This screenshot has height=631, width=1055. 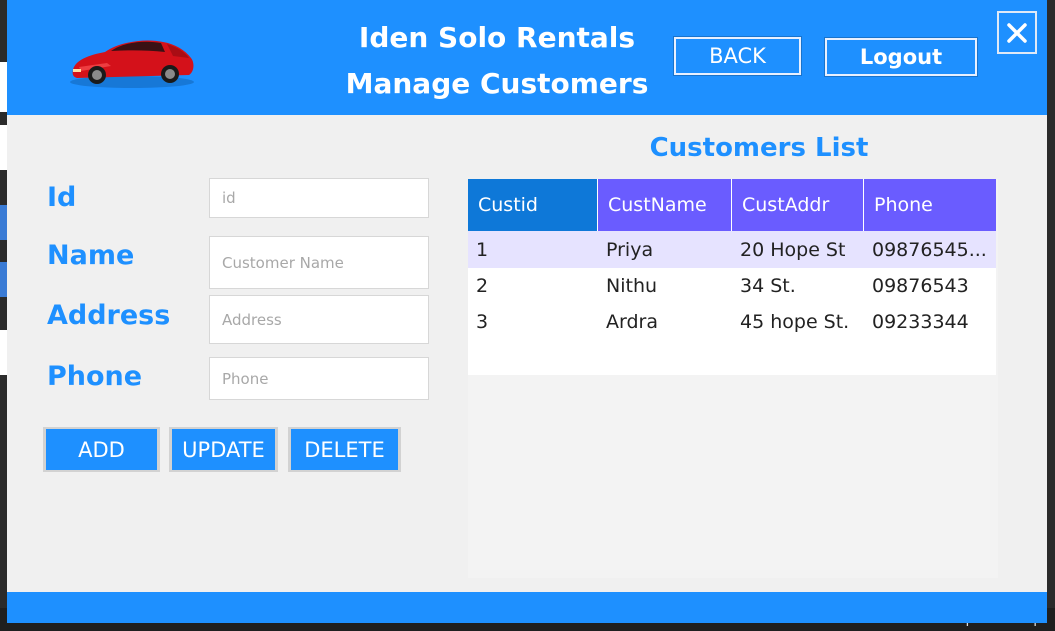 I want to click on cell-custname: Nithu, so click(x=632, y=286).